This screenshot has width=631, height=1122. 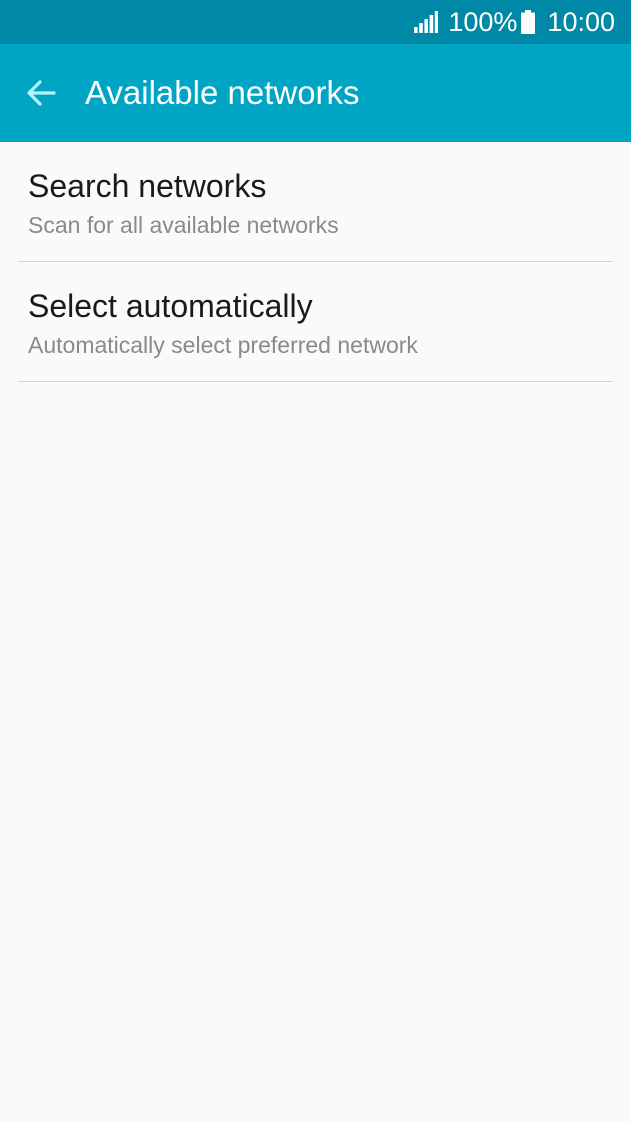 I want to click on back-button, so click(x=42, y=93).